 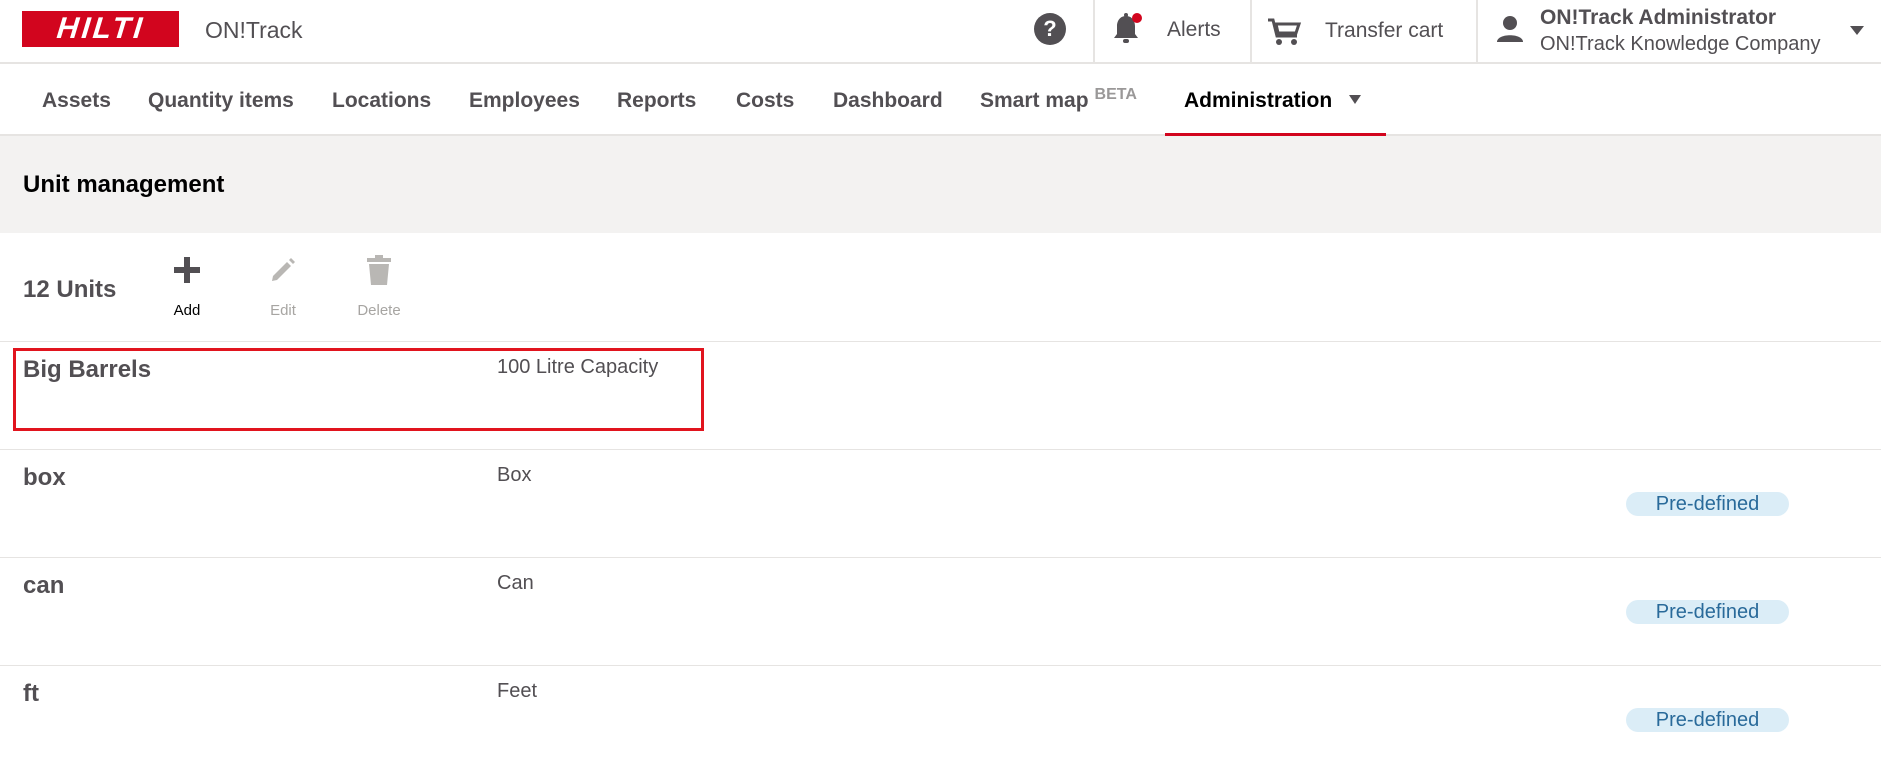 I want to click on user-icon, so click(x=1510, y=29).